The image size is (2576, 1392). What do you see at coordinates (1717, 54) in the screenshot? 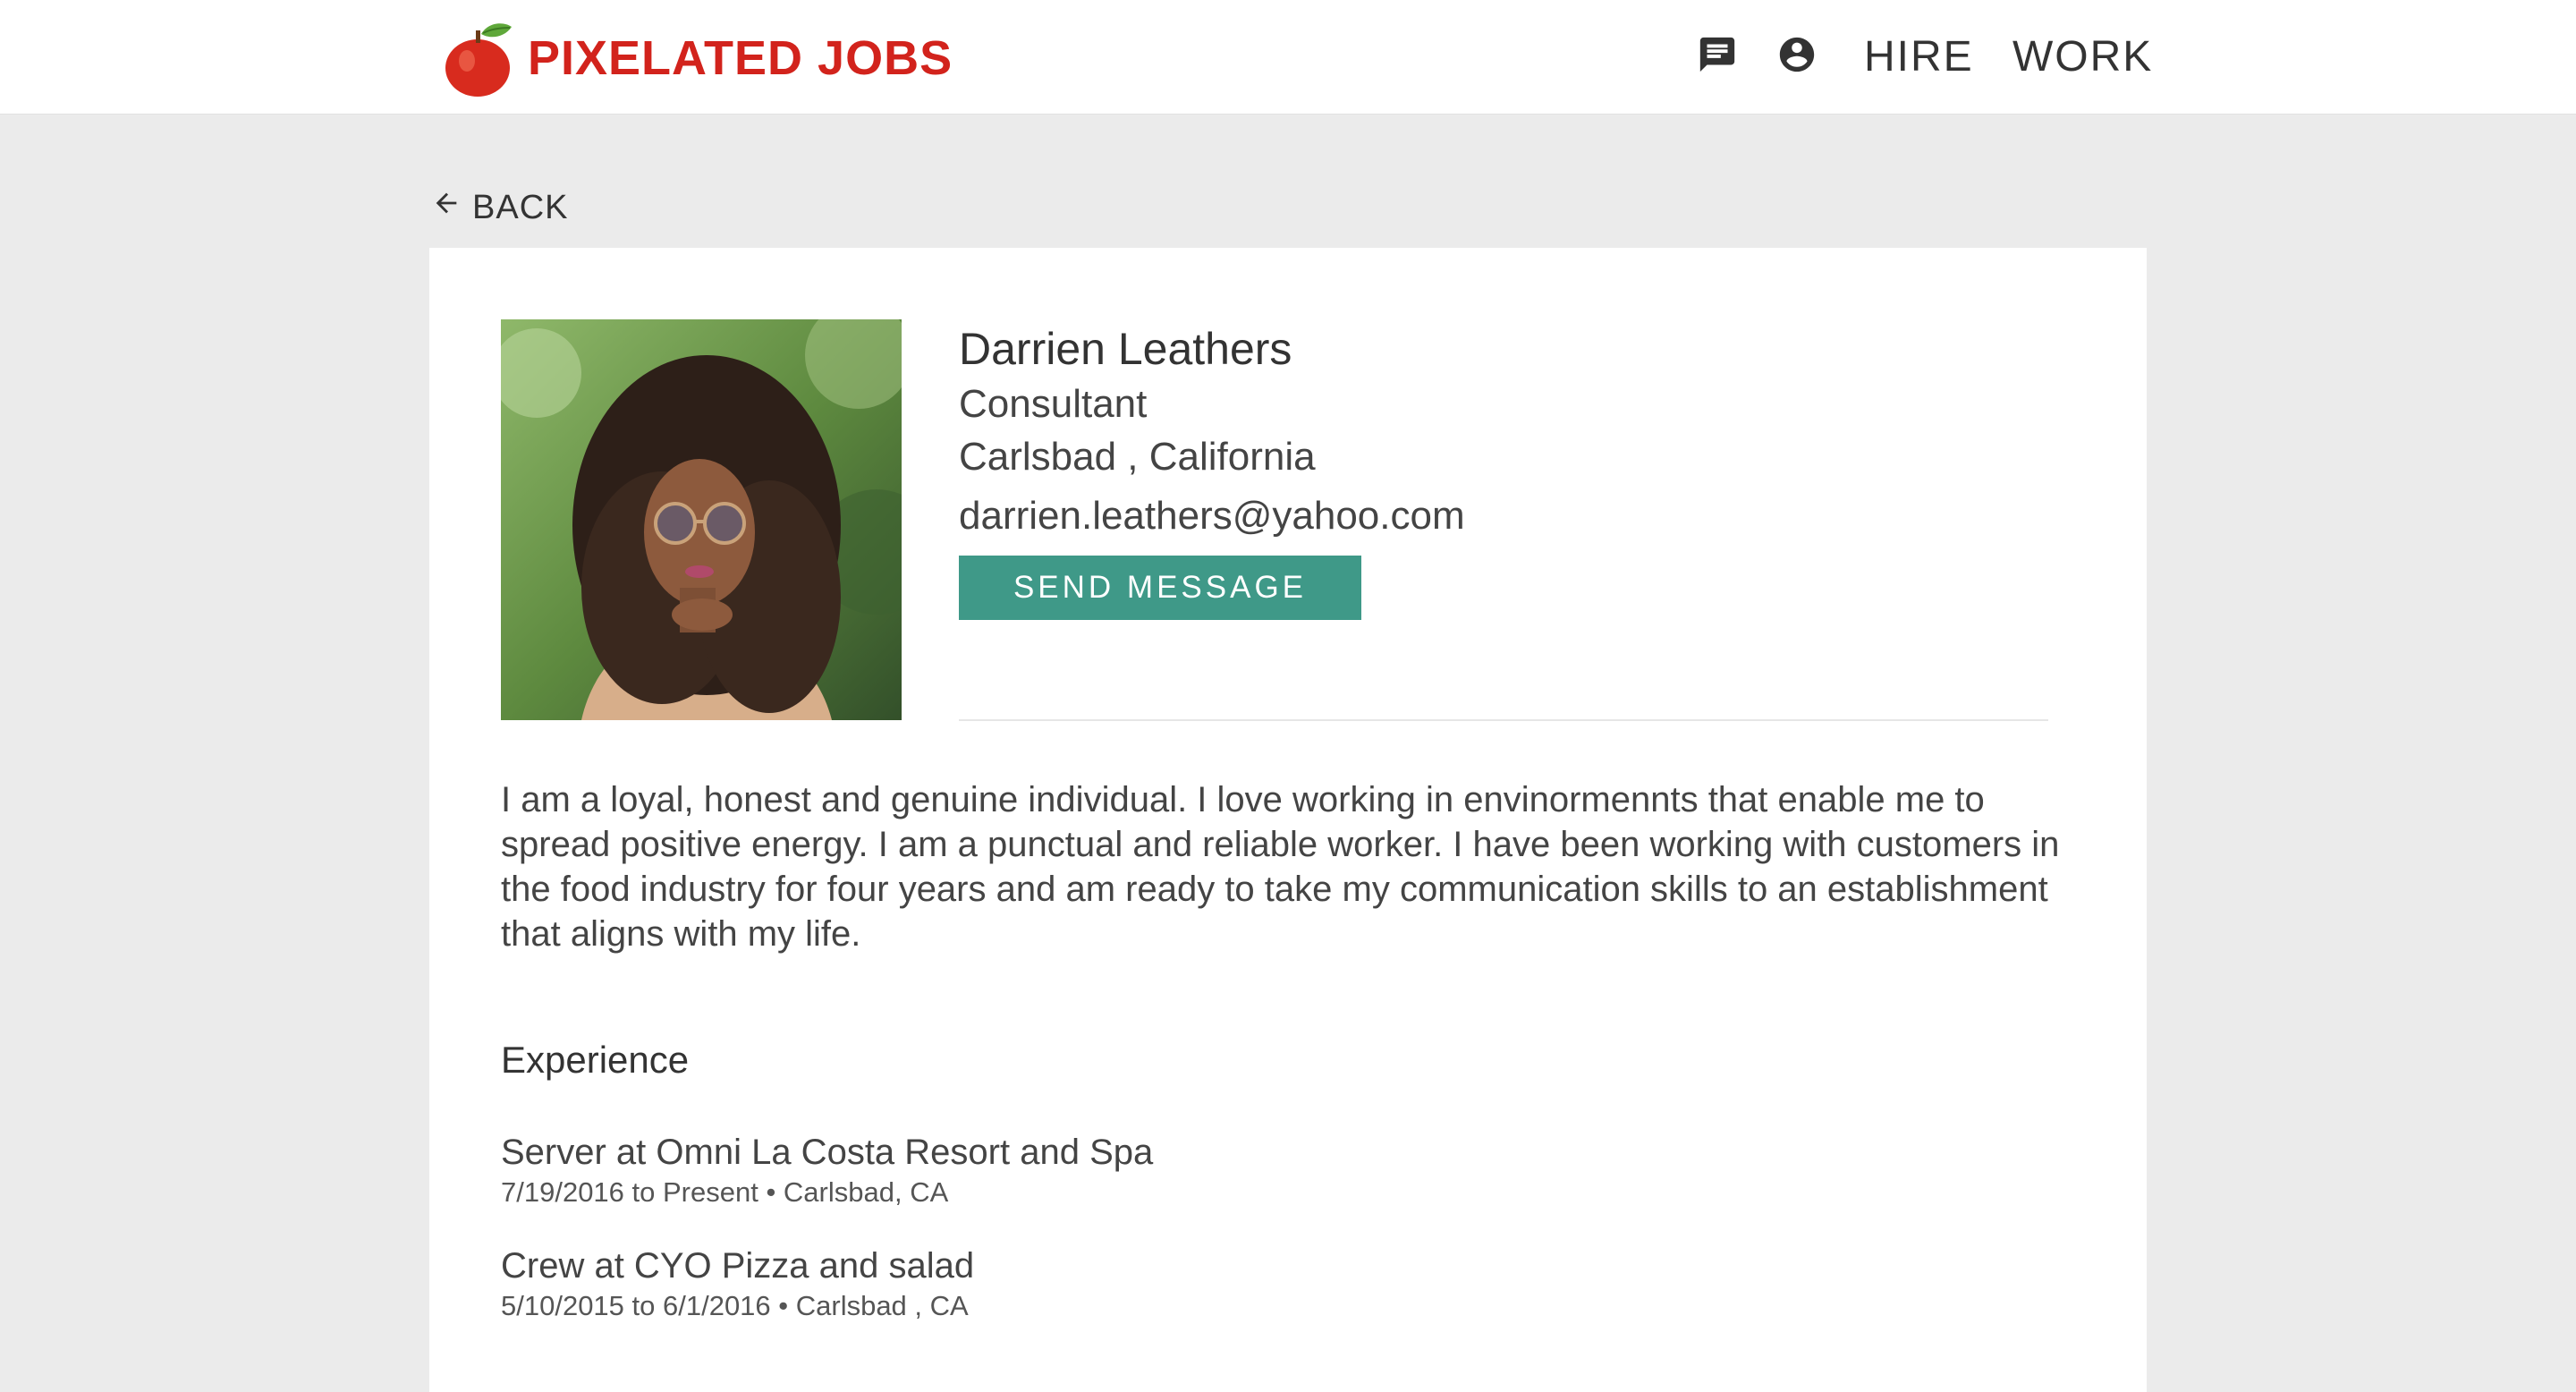
I see `chat-icon` at bounding box center [1717, 54].